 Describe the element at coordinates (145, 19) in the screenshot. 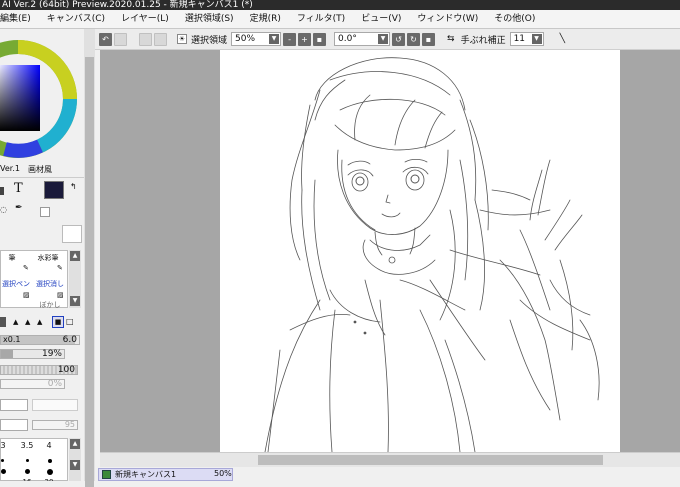

I see `menu-layer: レイヤー(L)` at that location.